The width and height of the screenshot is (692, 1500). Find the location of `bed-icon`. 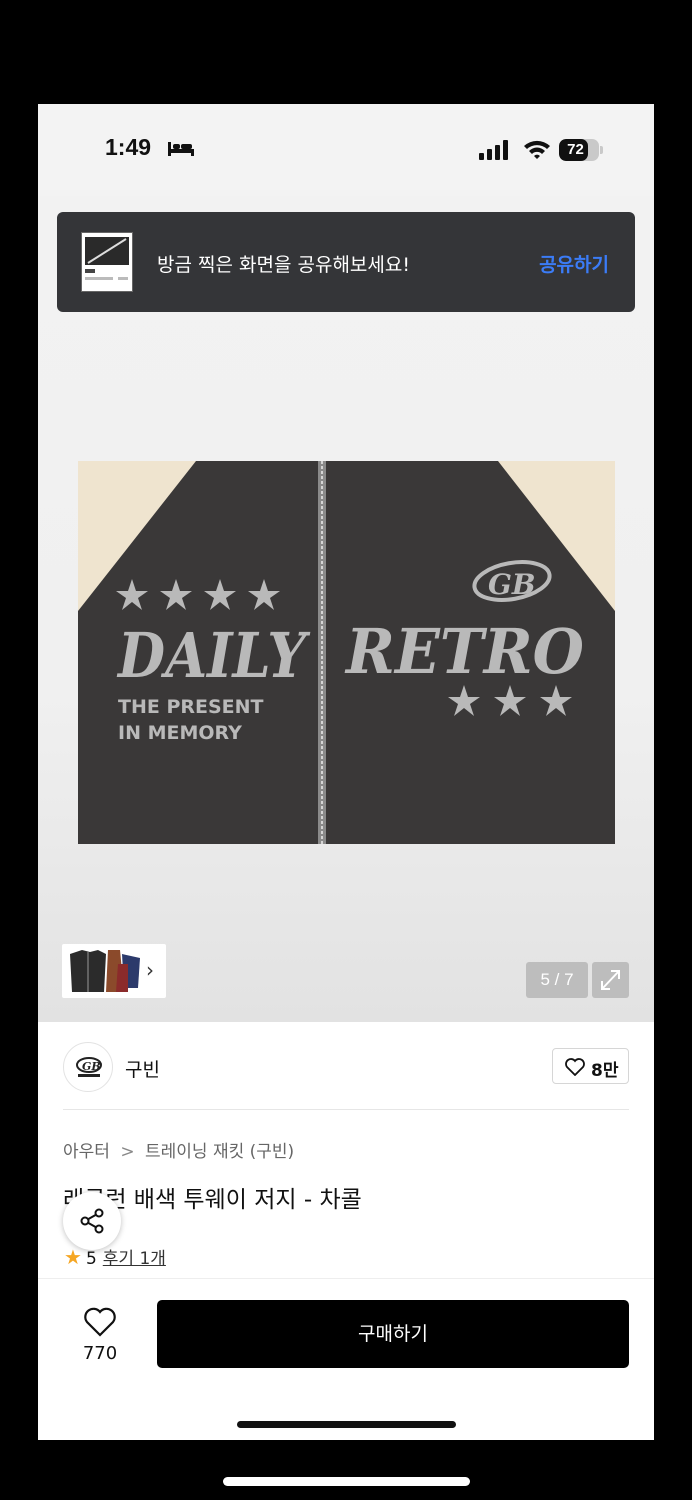

bed-icon is located at coordinates (181, 149).